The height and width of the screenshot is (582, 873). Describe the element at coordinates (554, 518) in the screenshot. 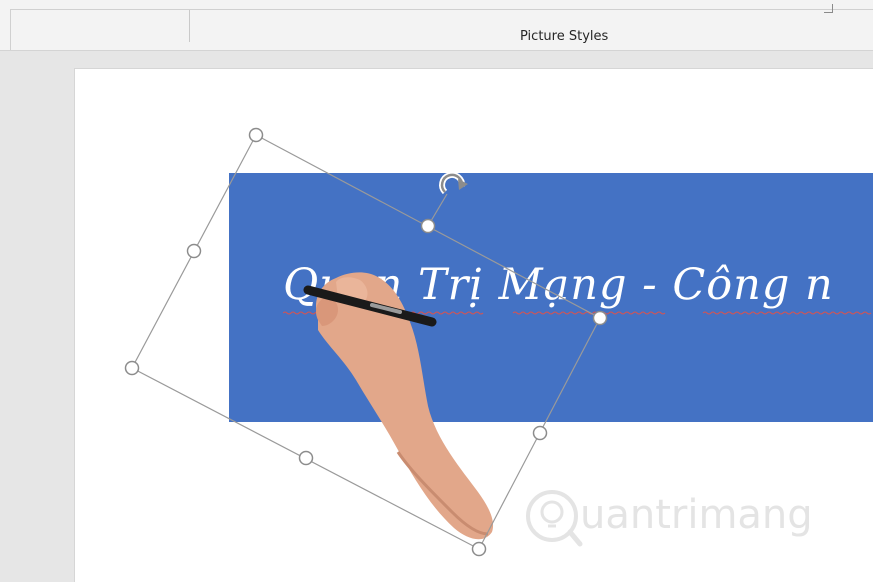

I see `bulb-logo-icon` at that location.